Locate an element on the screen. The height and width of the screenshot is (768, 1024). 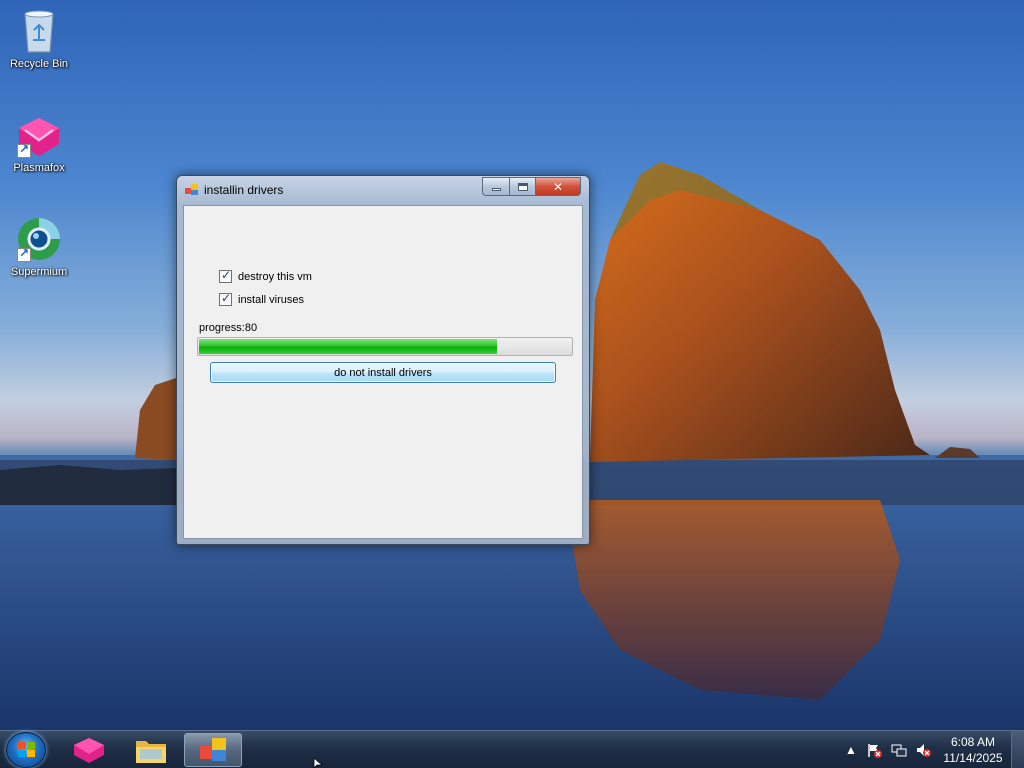
maximize-icon is located at coordinates (522, 186).